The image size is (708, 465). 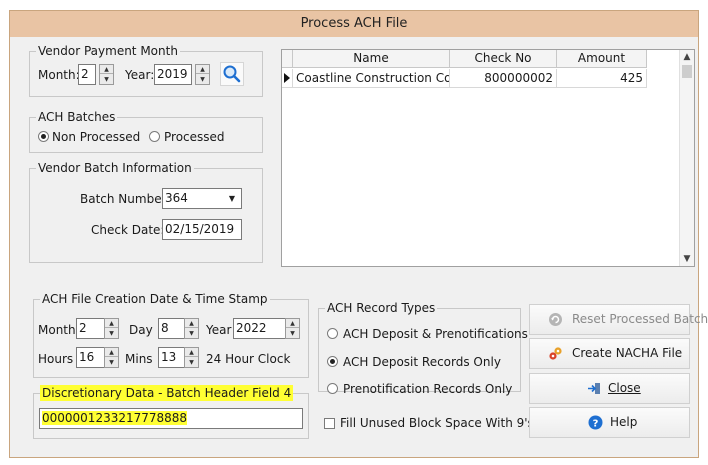 What do you see at coordinates (141, 330) in the screenshot?
I see `creation-day-label: Day` at bounding box center [141, 330].